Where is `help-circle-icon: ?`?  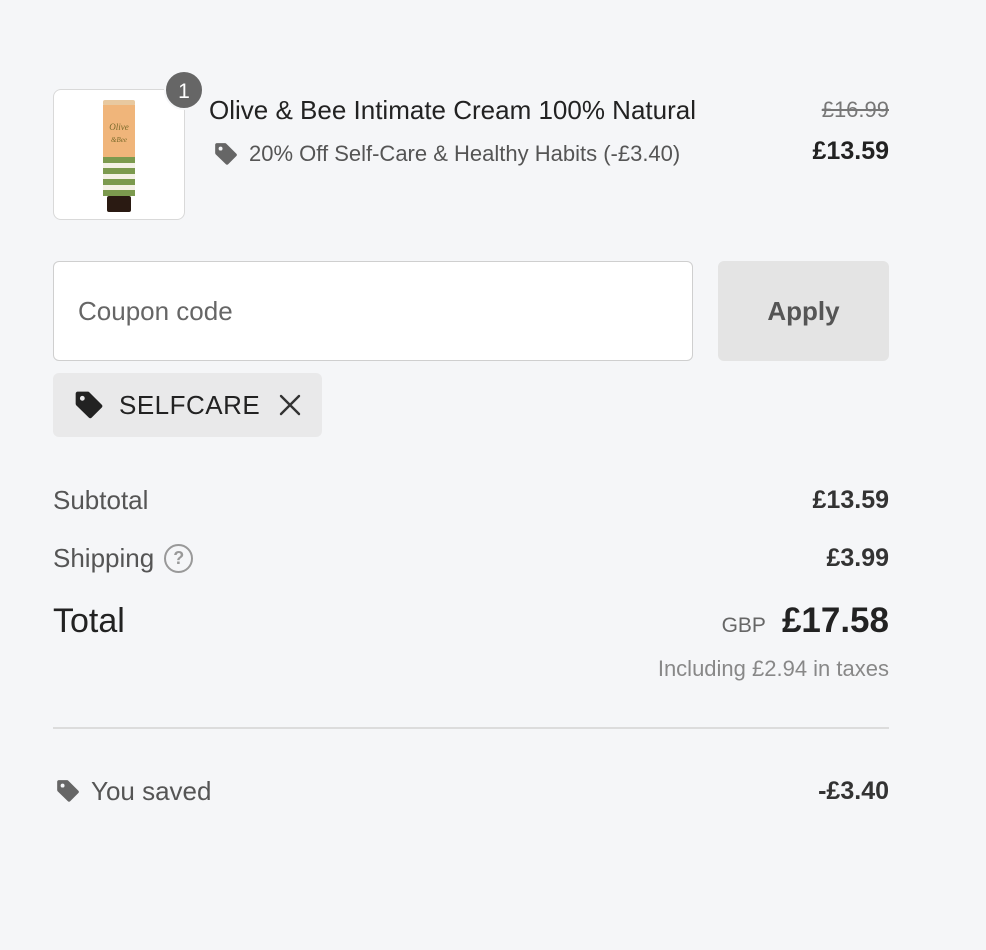
help-circle-icon: ? is located at coordinates (179, 558).